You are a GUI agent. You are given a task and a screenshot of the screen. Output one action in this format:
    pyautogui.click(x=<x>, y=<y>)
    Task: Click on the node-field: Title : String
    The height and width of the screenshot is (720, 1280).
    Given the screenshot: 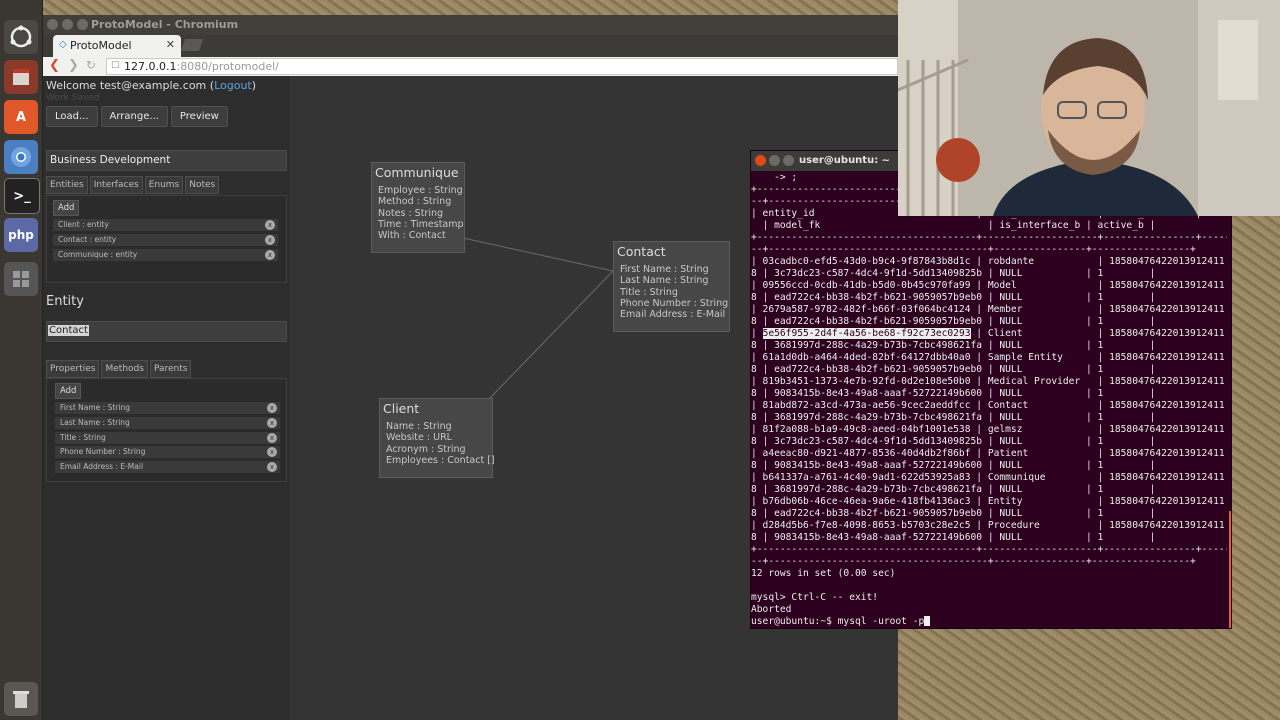 What is the action you would take?
    pyautogui.click(x=649, y=292)
    